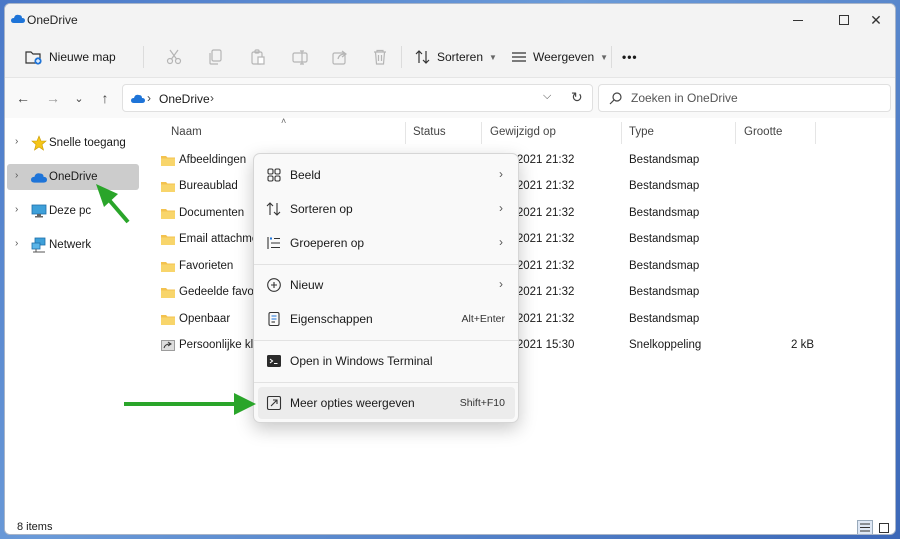 This screenshot has height=539, width=900. What do you see at coordinates (482, 403) in the screenshot?
I see `shortcut-label: Shift+F10` at bounding box center [482, 403].